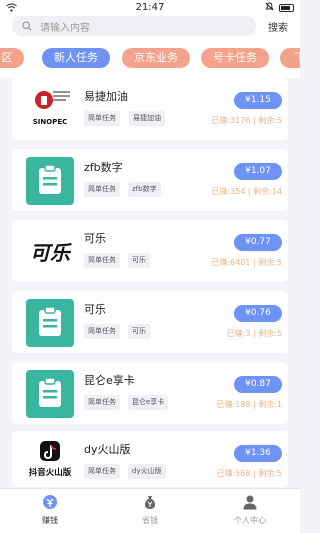  I want to click on remaining-count: 剩余:14, so click(267, 191).